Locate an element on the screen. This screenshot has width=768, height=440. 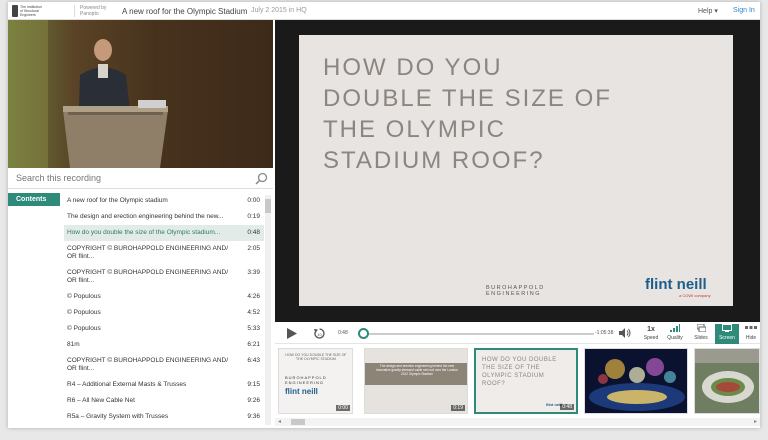
contents-row-label: R5a – Gravity System with Trusses is located at coordinates (118, 416).